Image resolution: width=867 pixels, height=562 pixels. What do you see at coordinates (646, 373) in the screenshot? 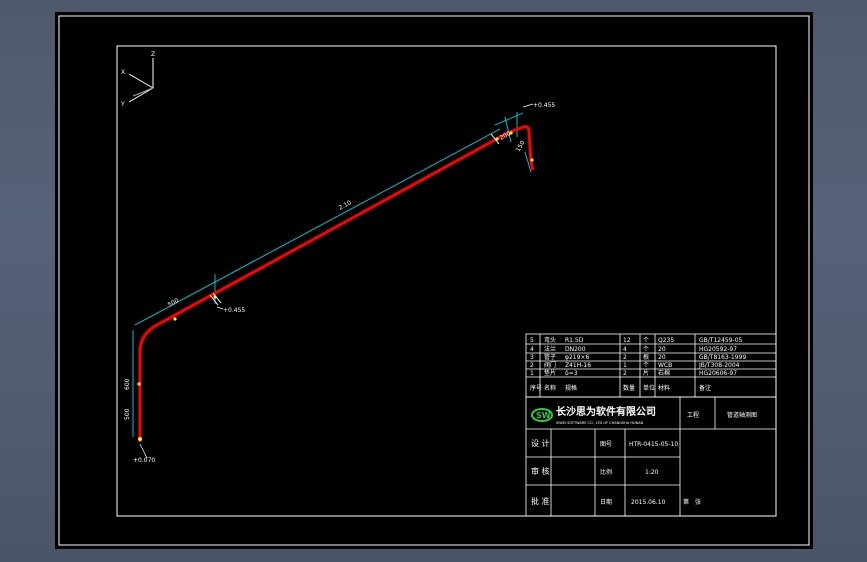
I see `bom-cell: 片` at bounding box center [646, 373].